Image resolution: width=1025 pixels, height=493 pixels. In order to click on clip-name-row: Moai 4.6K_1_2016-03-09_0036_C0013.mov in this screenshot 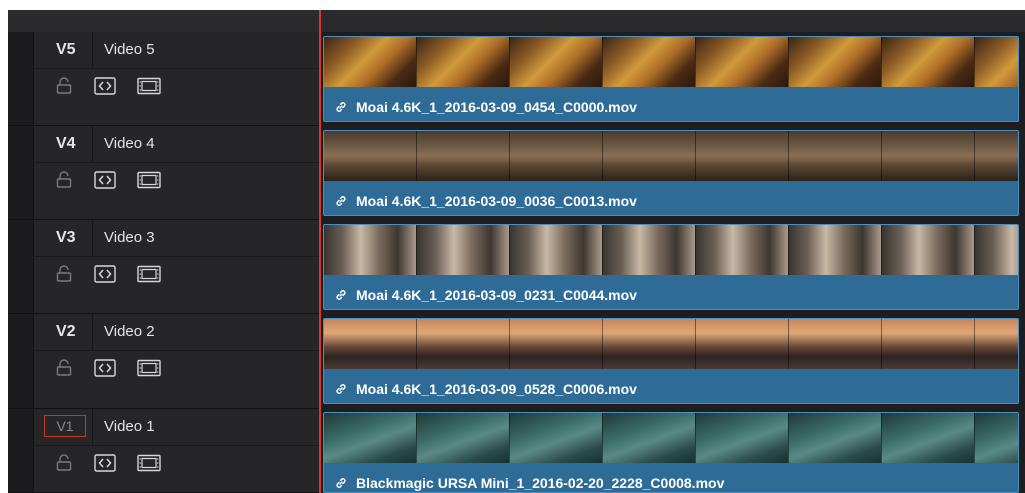, I will do `click(485, 201)`.